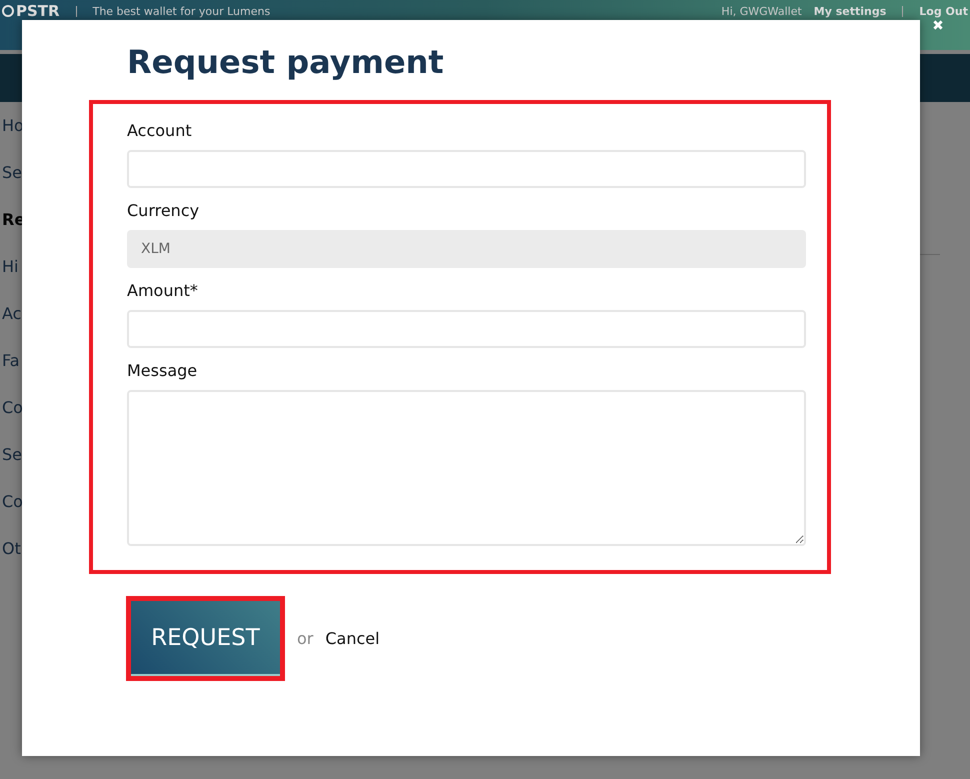 The image size is (970, 779). I want to click on field-label: Amount*, so click(163, 291).